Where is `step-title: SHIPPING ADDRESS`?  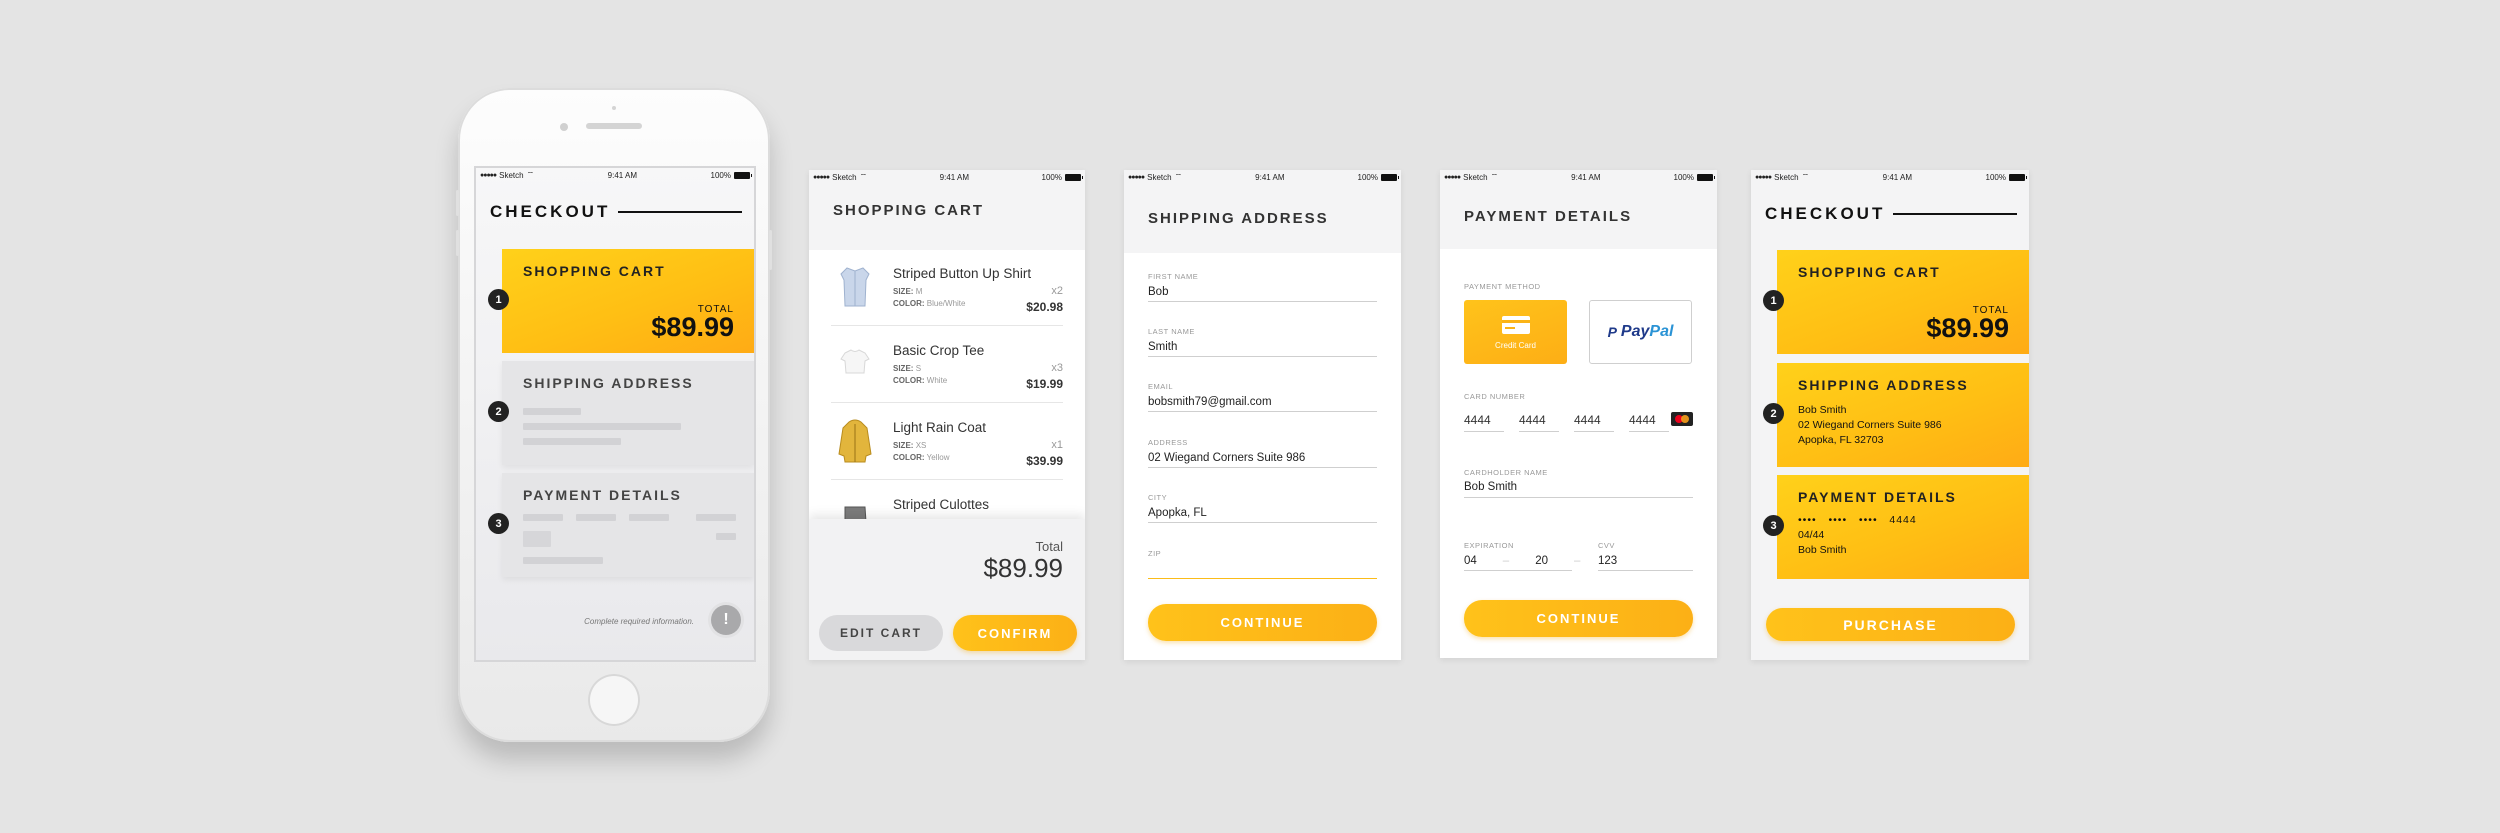 step-title: SHIPPING ADDRESS is located at coordinates (608, 383).